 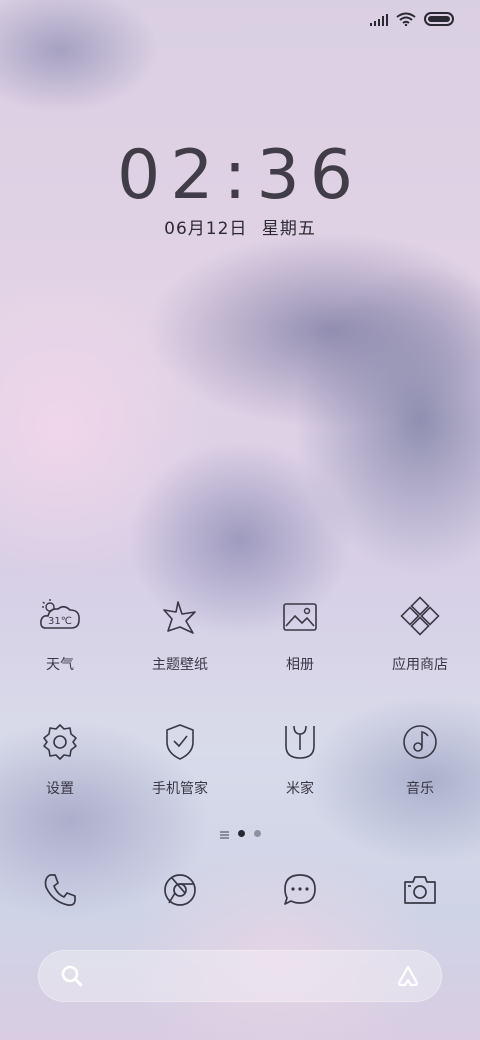 I want to click on app-settings: 设置, so click(x=60, y=759).